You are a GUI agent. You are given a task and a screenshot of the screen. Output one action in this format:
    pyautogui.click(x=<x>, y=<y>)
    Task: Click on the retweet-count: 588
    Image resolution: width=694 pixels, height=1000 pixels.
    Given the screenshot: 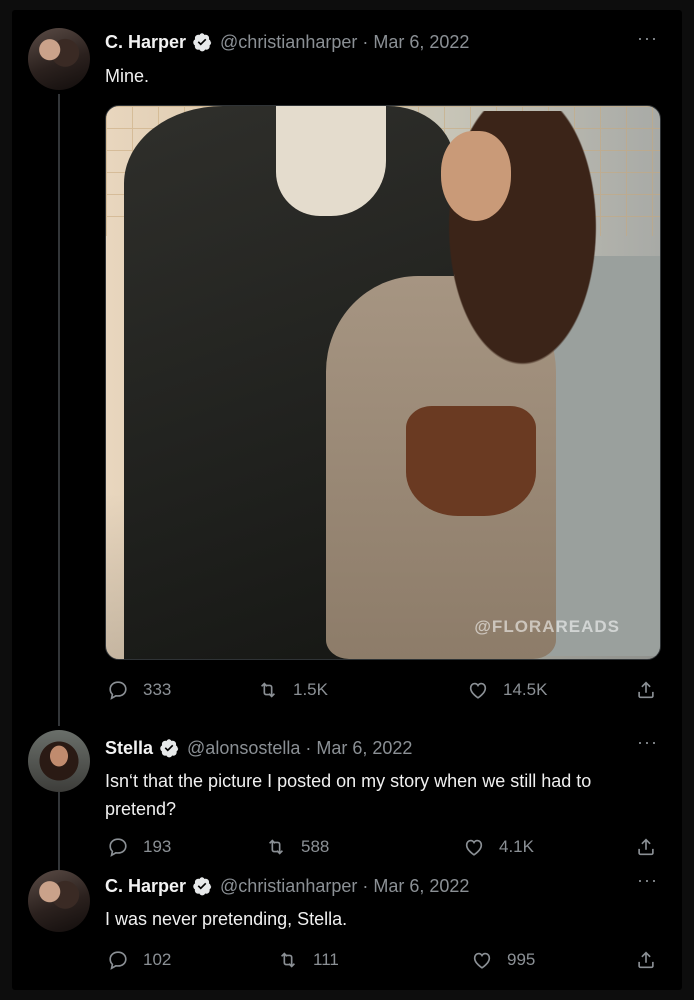 What is the action you would take?
    pyautogui.click(x=315, y=846)
    